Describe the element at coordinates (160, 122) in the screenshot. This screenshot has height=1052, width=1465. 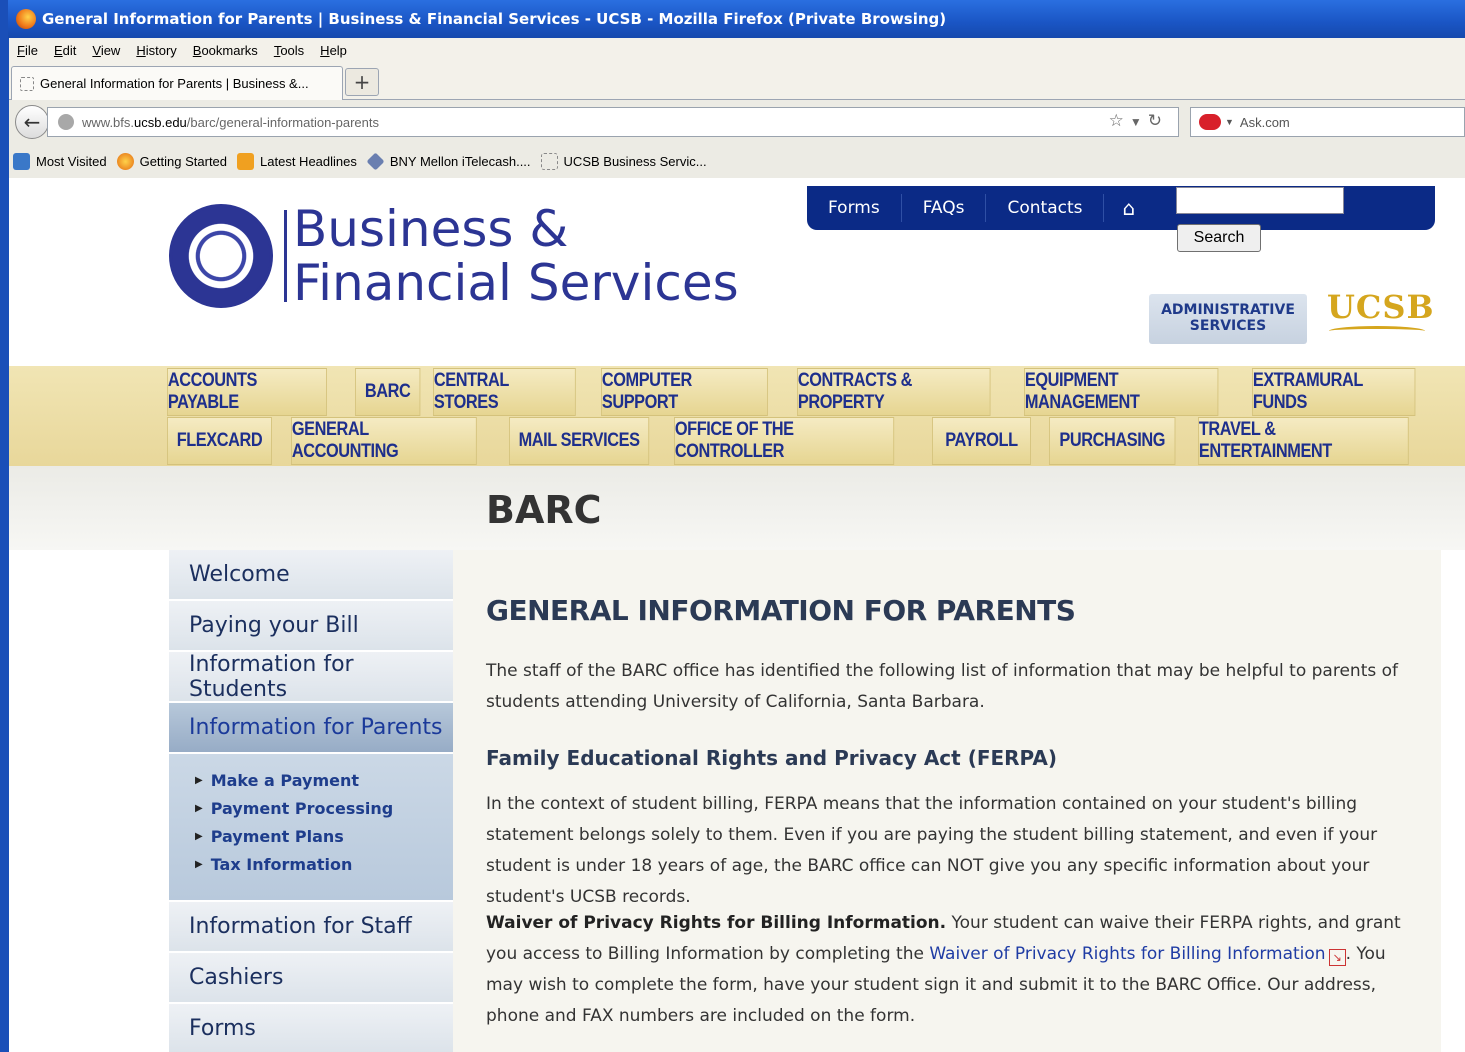
I see `url-domain: ucsb.edu` at that location.